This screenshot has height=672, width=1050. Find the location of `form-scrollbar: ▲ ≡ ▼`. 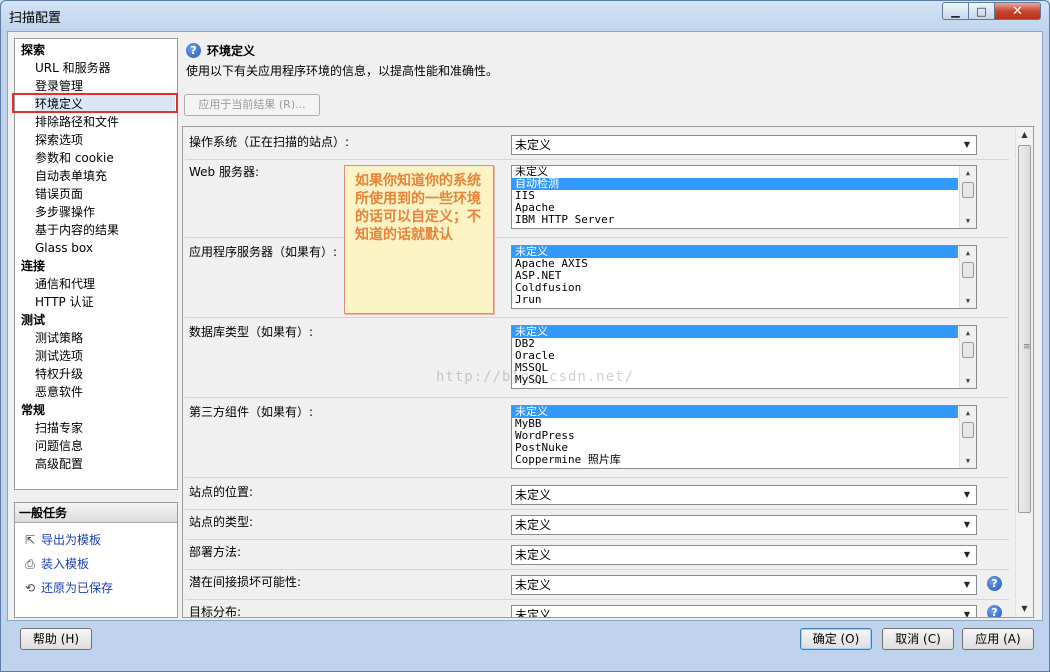

form-scrollbar: ▲ ≡ ▼ is located at coordinates (1024, 372).